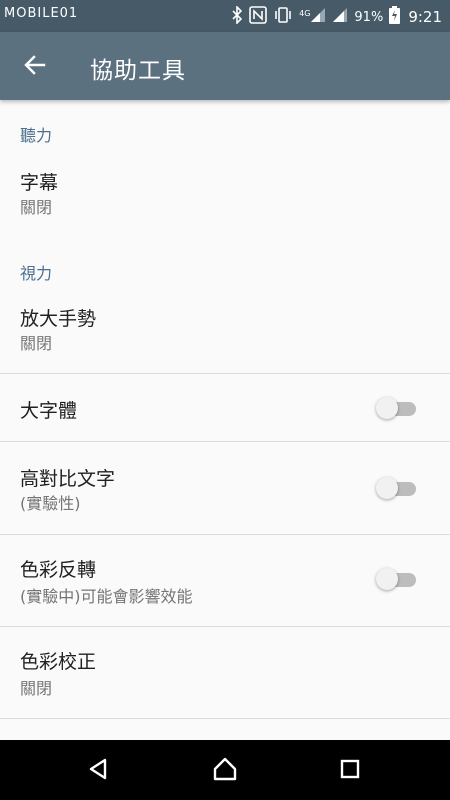  Describe the element at coordinates (36, 135) in the screenshot. I see `section-header-hearing: 聽力` at that location.